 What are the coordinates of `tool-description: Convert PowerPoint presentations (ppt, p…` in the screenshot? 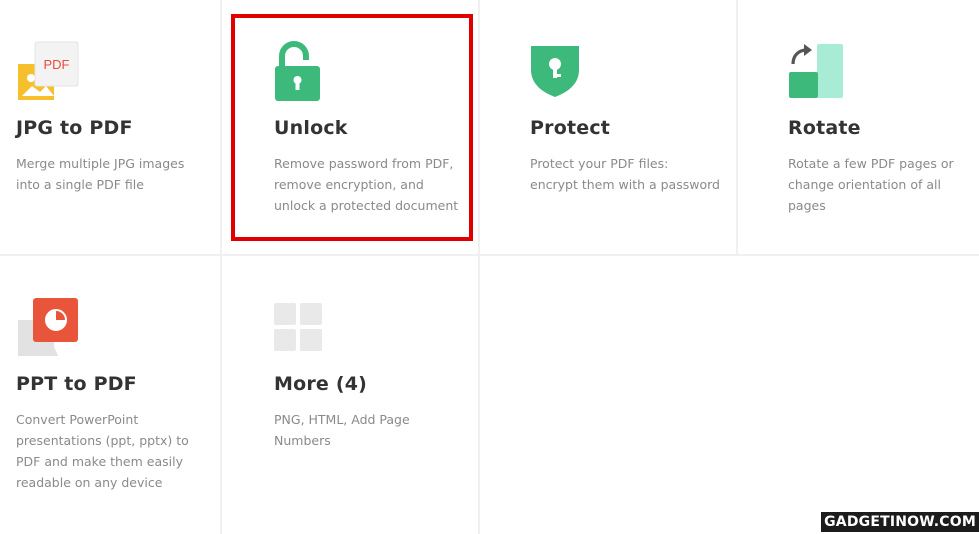 It's located at (102, 451).